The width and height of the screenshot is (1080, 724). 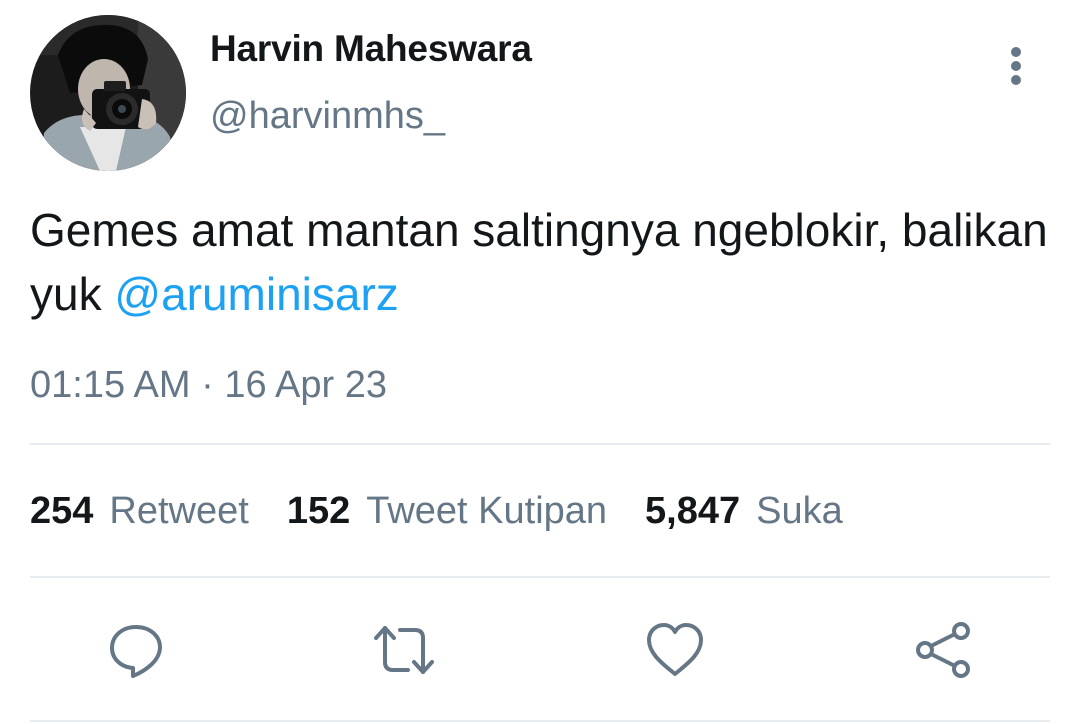 I want to click on share-button, so click(x=944, y=650).